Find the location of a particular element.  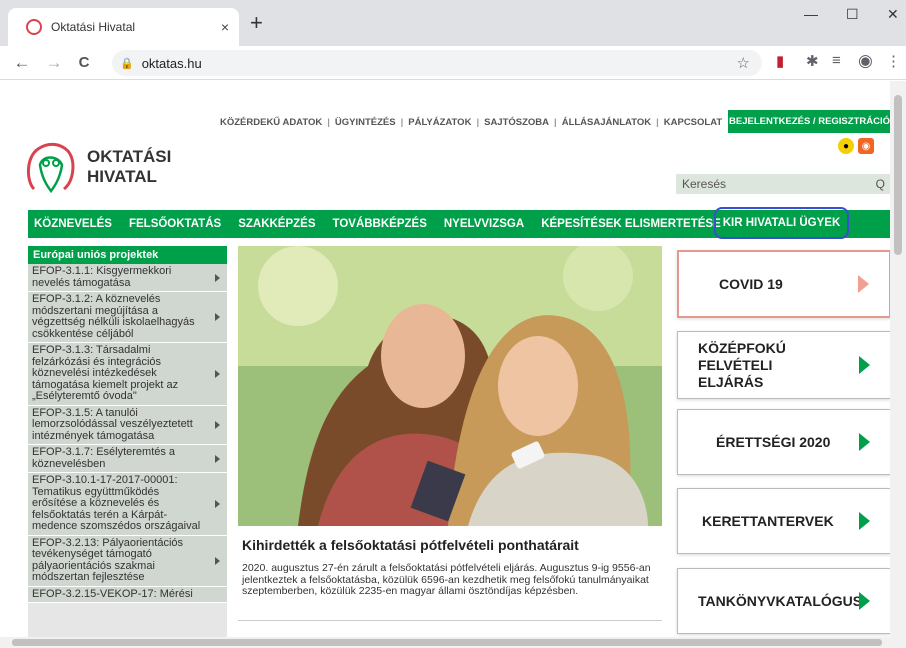

address-bar: 🔒 oktatas.hu ☆ is located at coordinates (437, 63).